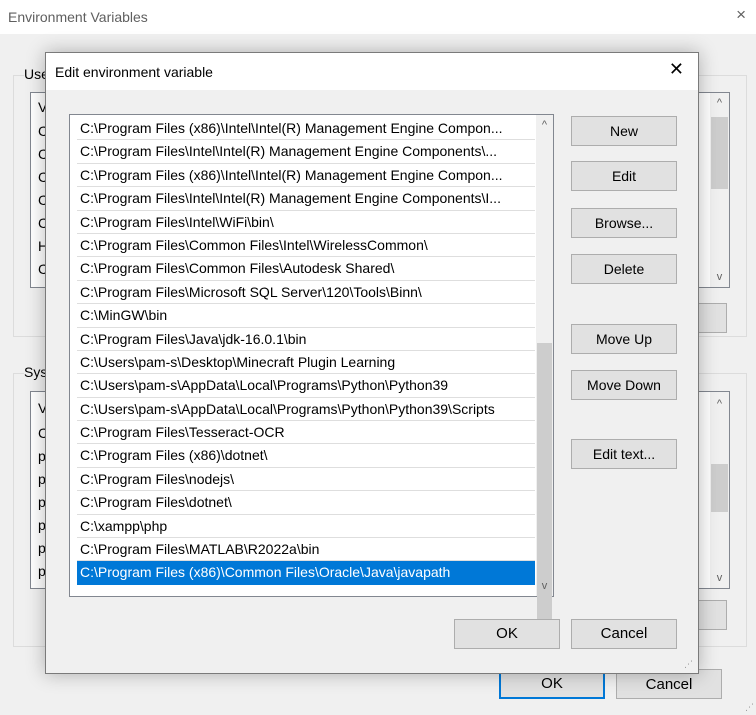 The height and width of the screenshot is (715, 756). What do you see at coordinates (676, 69) in the screenshot?
I see `dialog-close-icon: ✕` at bounding box center [676, 69].